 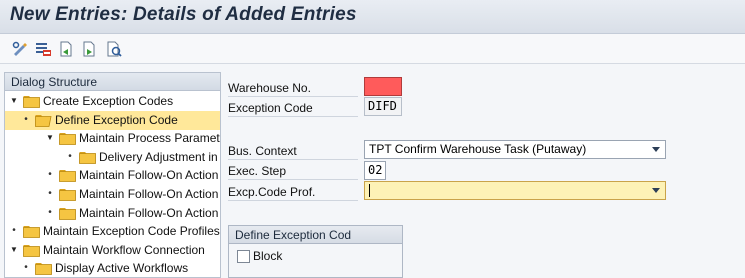 I want to click on application-toolbar, so click(x=372, y=49).